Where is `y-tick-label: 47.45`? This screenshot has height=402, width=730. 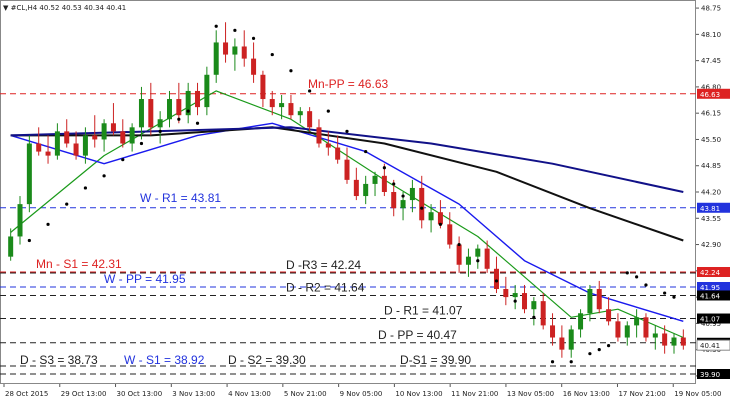
y-tick-label: 47.45 is located at coordinates (711, 61).